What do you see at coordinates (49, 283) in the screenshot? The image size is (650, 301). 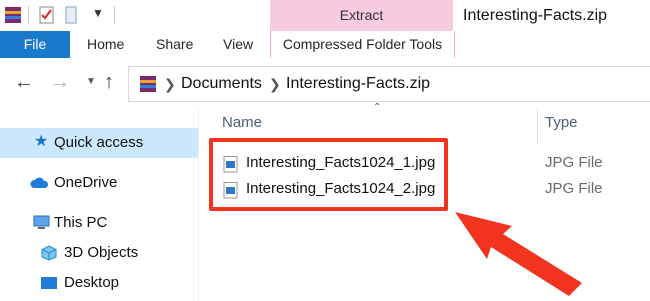 I see `desktop-icon` at bounding box center [49, 283].